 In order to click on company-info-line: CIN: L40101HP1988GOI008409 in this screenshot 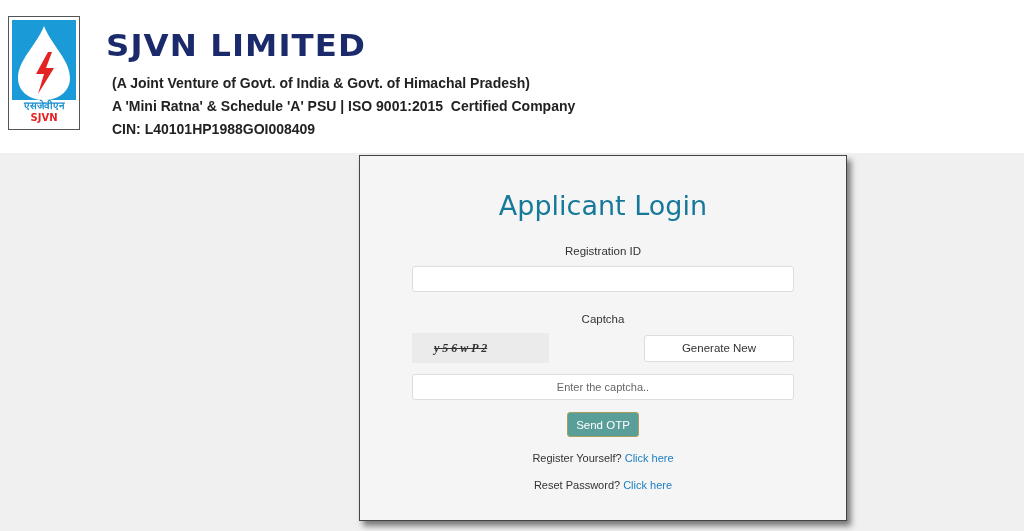, I will do `click(214, 129)`.